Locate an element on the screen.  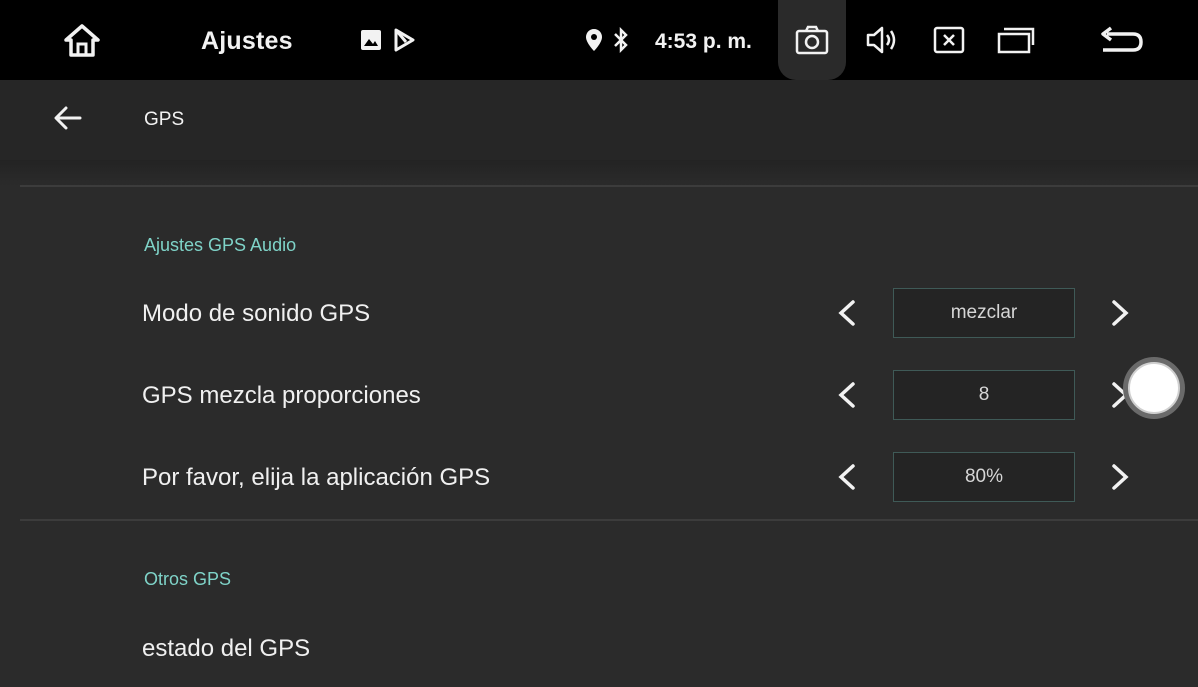
assistive-touch-button is located at coordinates (1154, 388).